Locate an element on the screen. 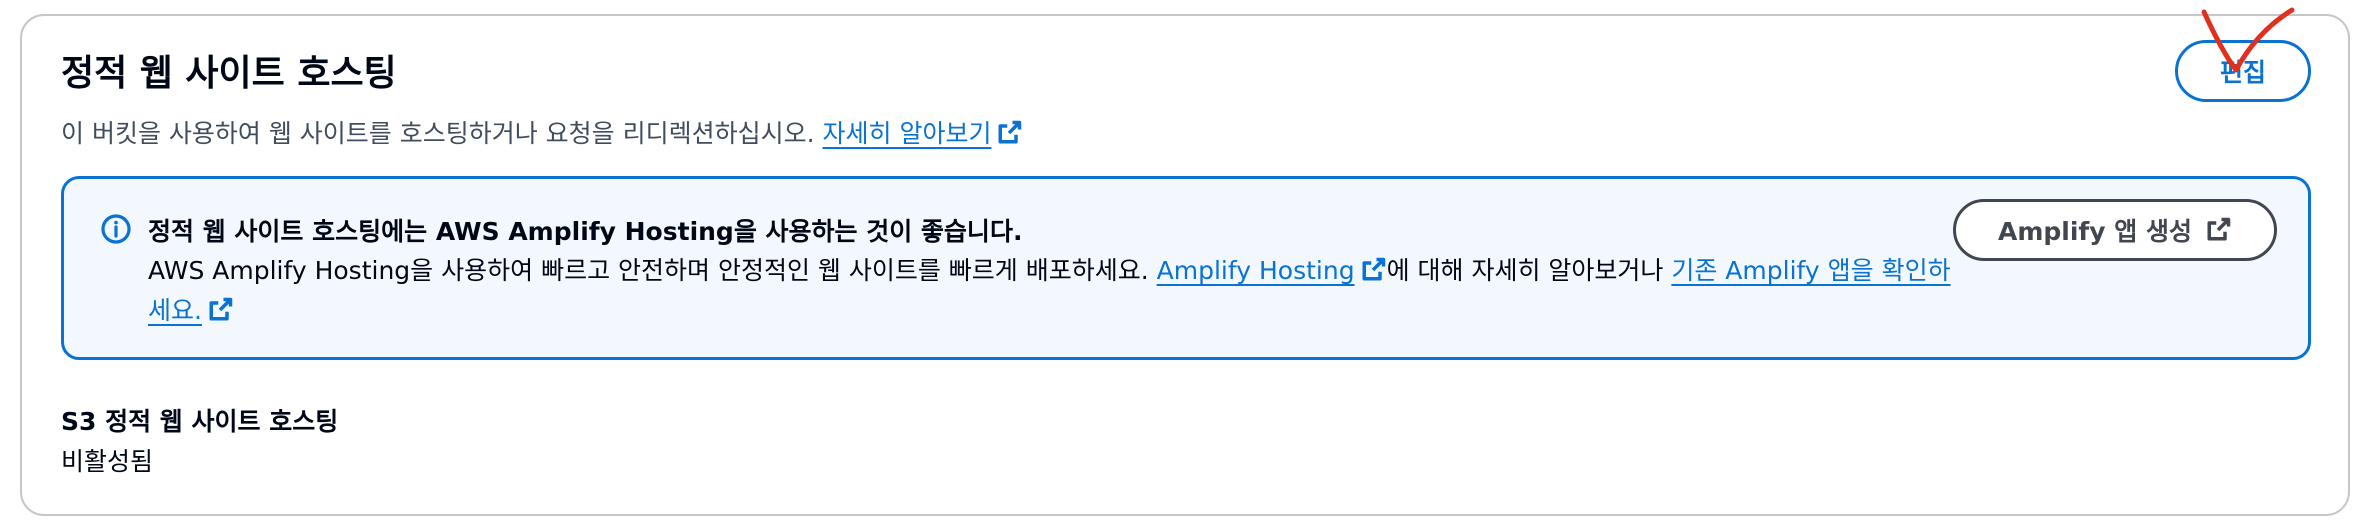  edit-button: 편집 is located at coordinates (2243, 71).